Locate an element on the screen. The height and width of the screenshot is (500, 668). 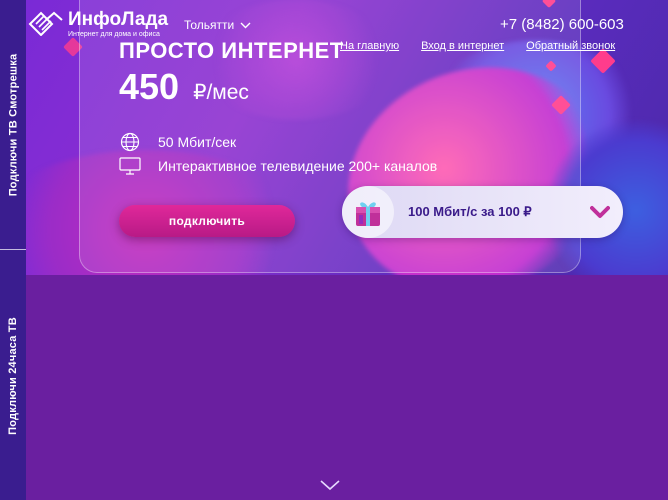
gift-icon is located at coordinates (368, 212).